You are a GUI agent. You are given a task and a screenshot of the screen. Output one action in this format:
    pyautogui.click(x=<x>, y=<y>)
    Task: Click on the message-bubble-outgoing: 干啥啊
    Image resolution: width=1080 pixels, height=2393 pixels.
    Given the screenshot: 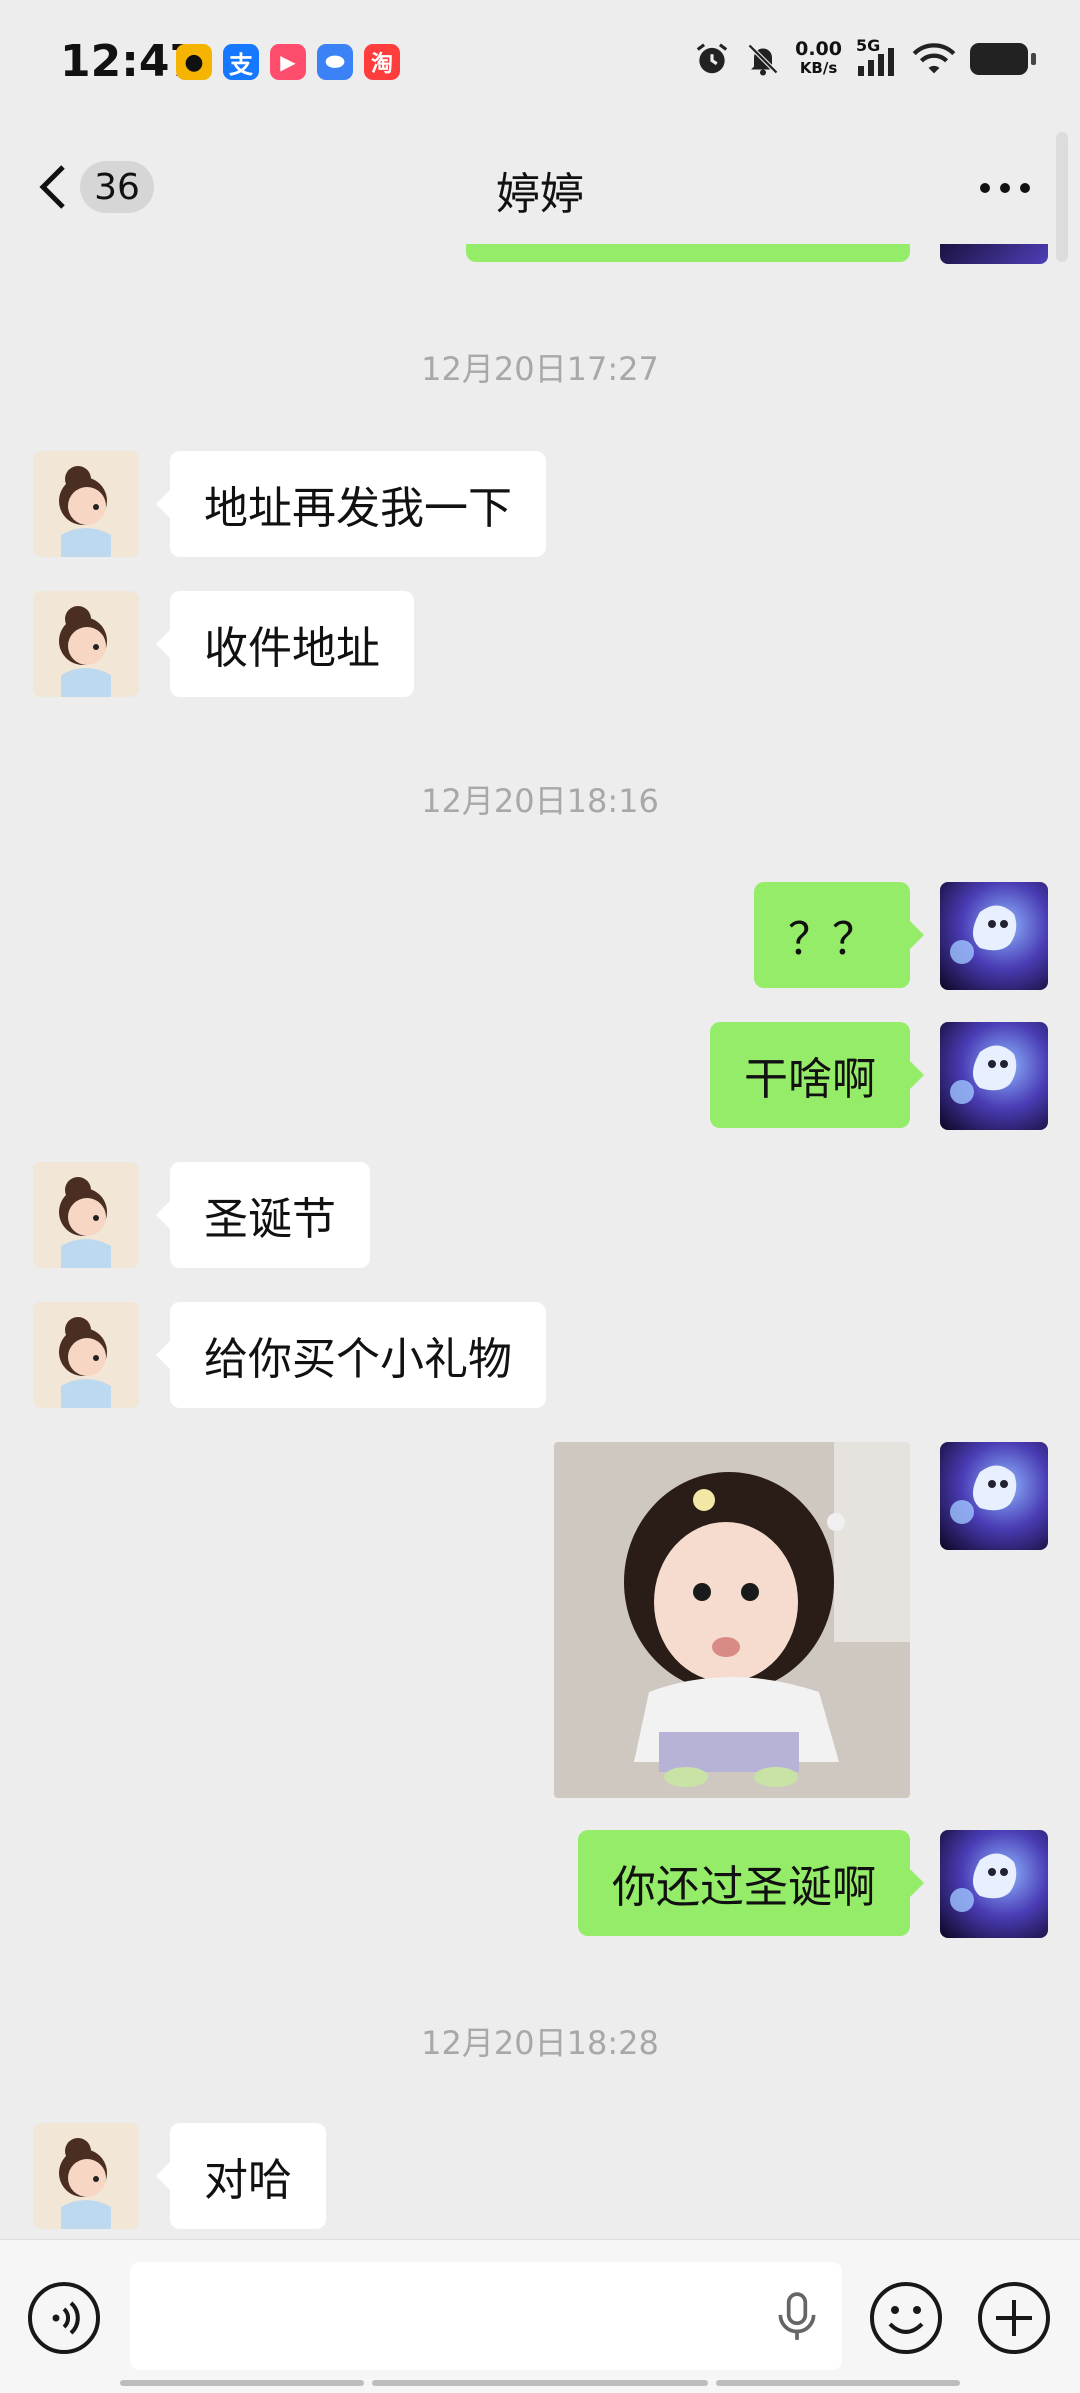 What is the action you would take?
    pyautogui.click(x=817, y=1075)
    